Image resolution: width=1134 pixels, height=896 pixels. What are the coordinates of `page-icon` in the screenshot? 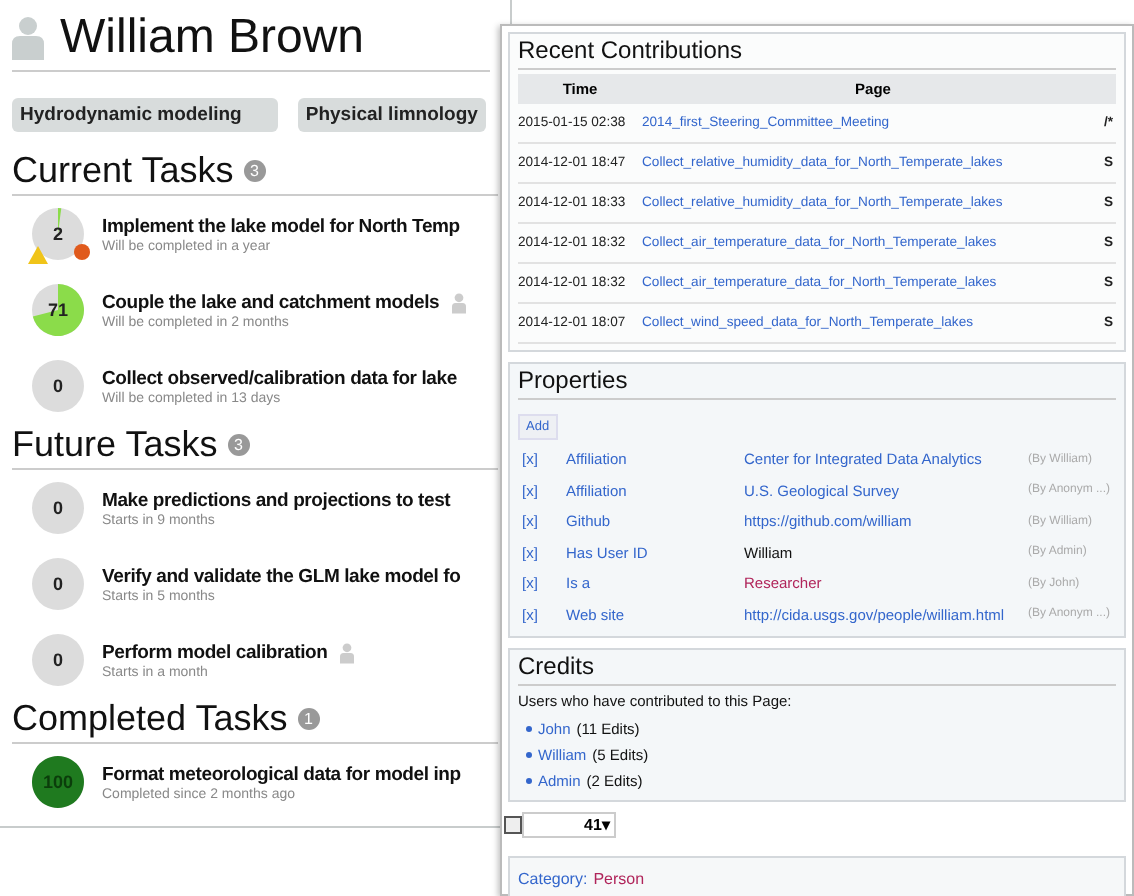 It's located at (513, 825).